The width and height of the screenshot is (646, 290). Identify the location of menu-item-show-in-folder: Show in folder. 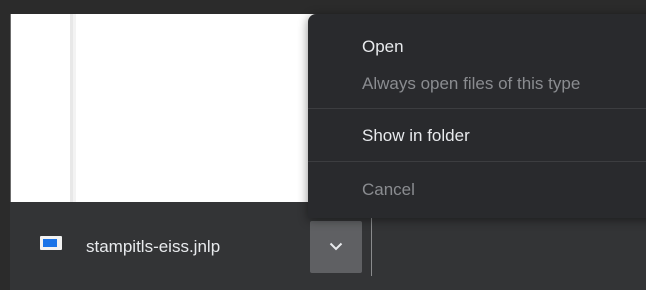
(477, 136).